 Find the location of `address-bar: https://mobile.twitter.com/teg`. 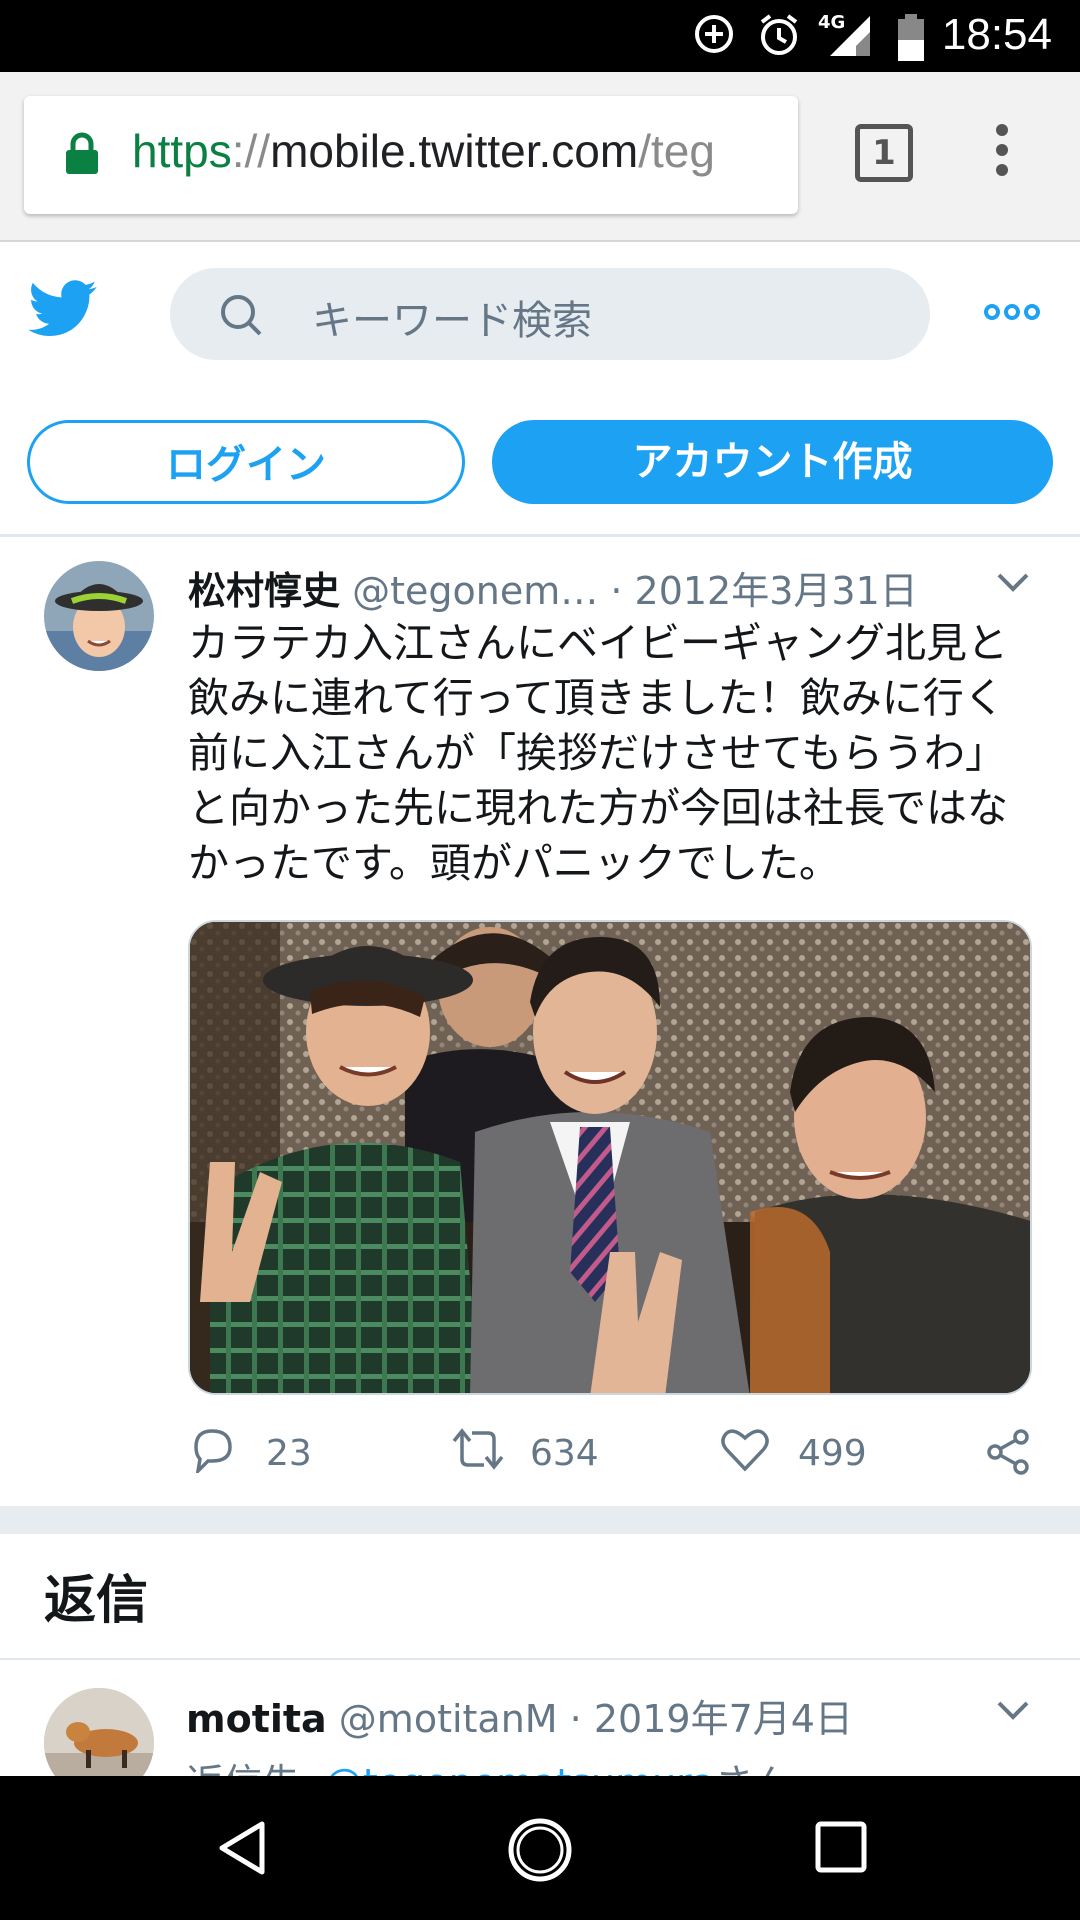

address-bar: https://mobile.twitter.com/teg is located at coordinates (411, 155).